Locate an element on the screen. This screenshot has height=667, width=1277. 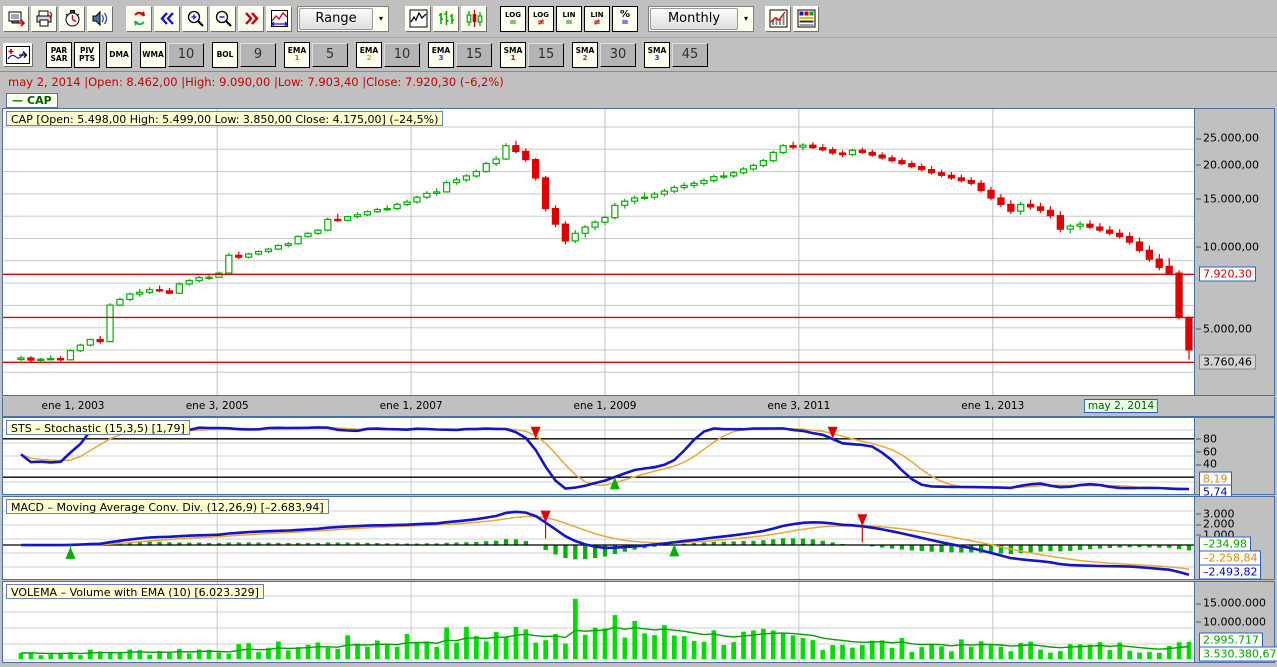
dma-button: DMA is located at coordinates (119, 54).